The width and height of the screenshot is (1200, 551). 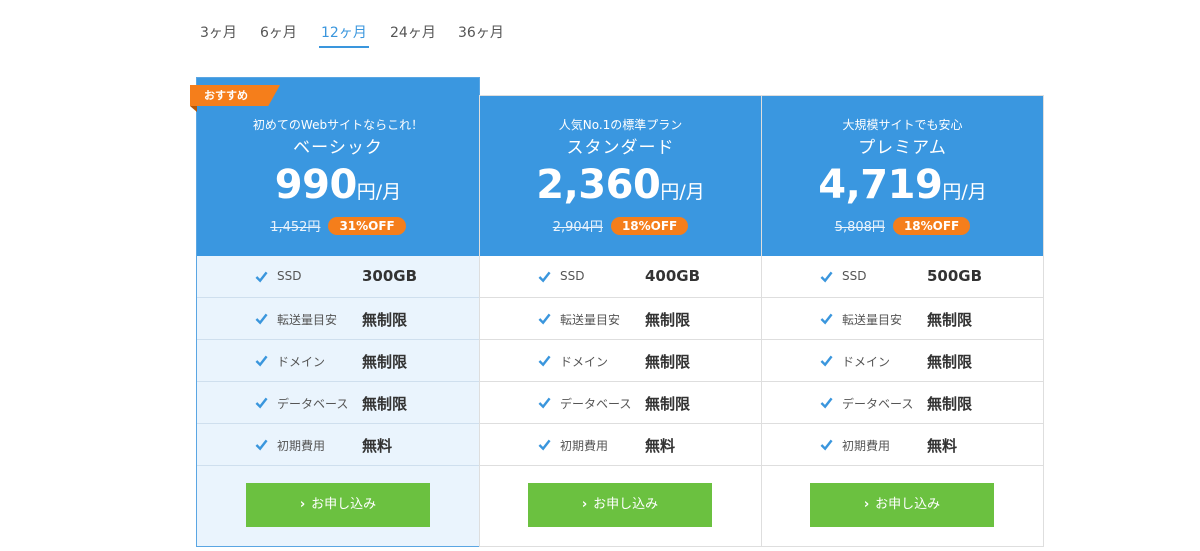 What do you see at coordinates (338, 277) in the screenshot?
I see `feature-row-ssd: SSD 300GB` at bounding box center [338, 277].